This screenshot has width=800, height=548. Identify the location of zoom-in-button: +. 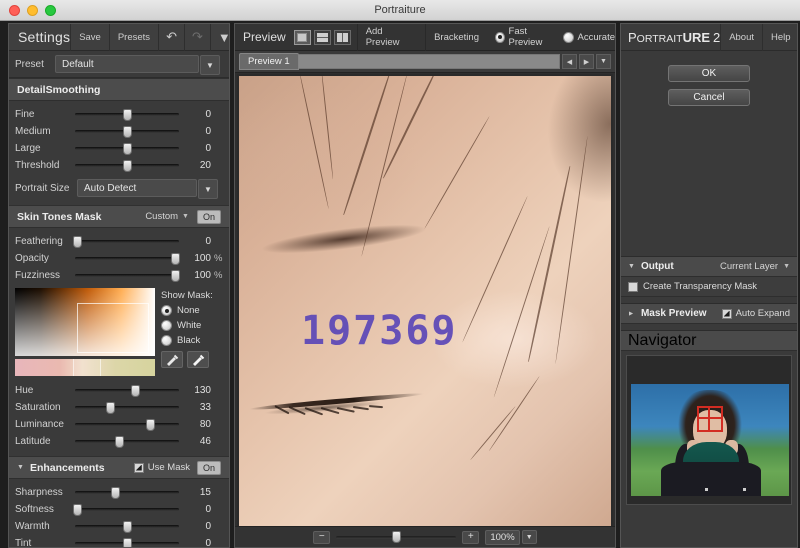
(471, 537).